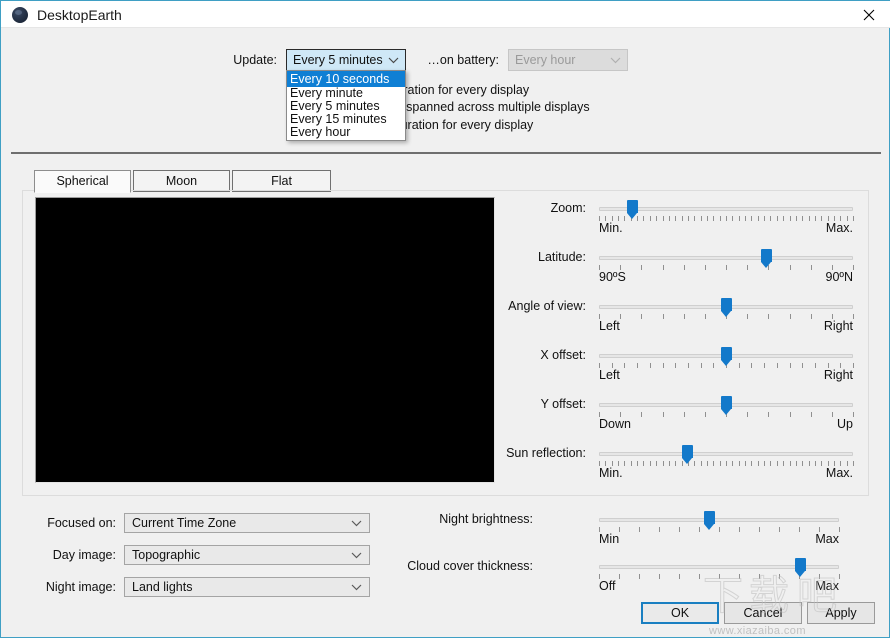 The width and height of the screenshot is (890, 638). Describe the element at coordinates (568, 208) in the screenshot. I see `slider-label: Zoom:` at that location.